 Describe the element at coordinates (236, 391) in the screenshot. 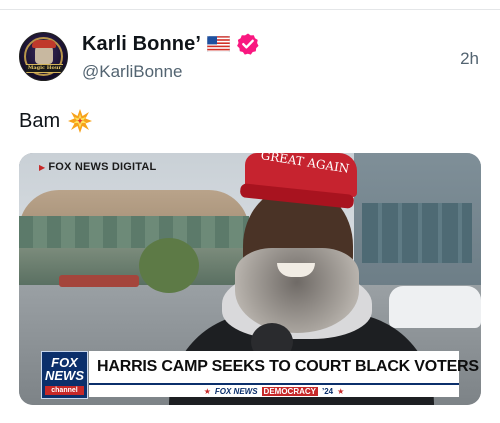

I see `subbar-brand: FOX NEWS` at that location.